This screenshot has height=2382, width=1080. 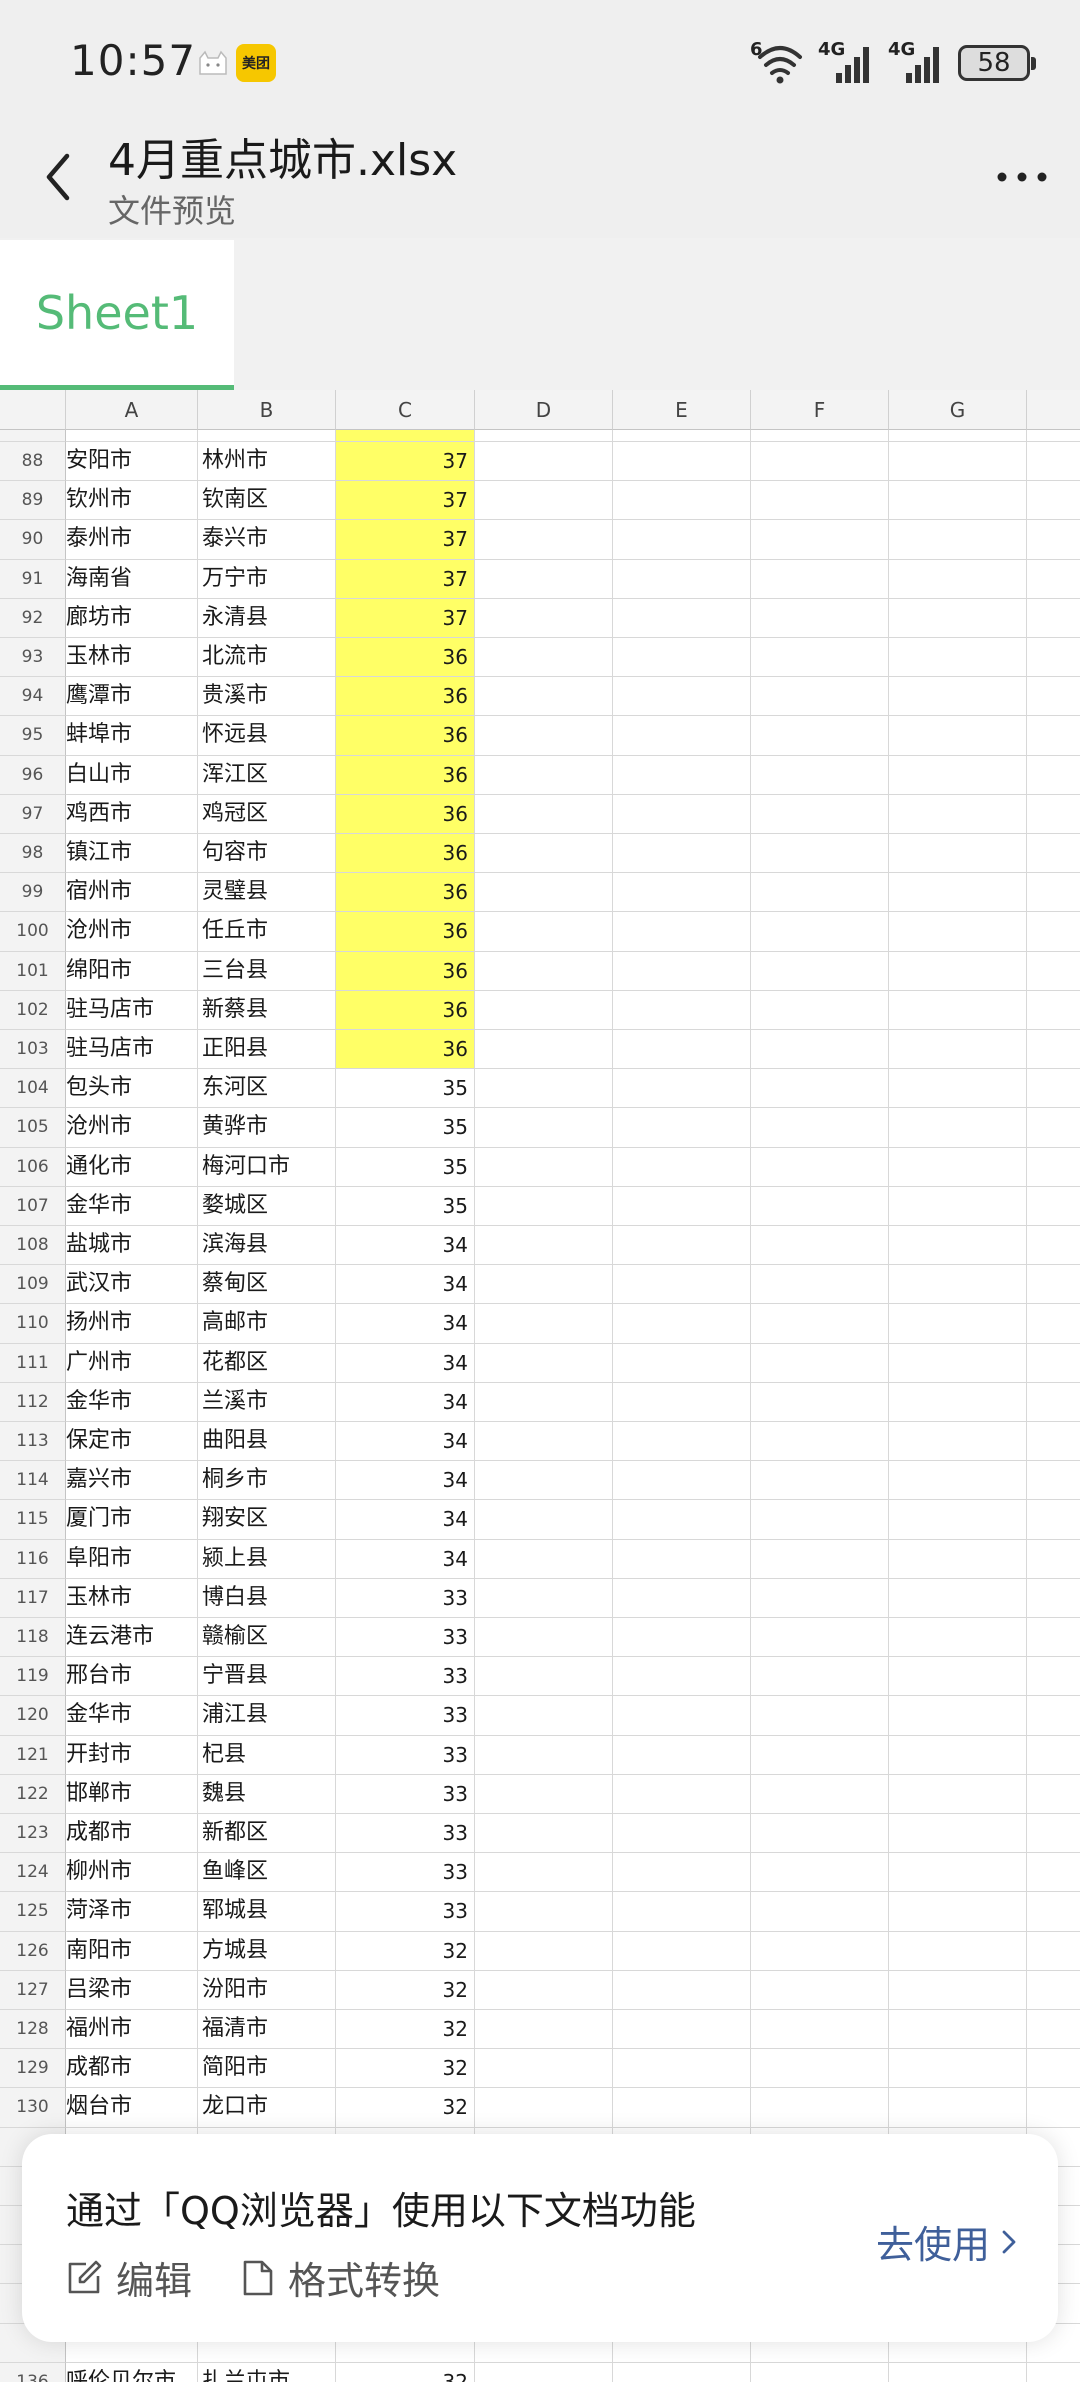 What do you see at coordinates (33, 618) in the screenshot?
I see `row-number: 92` at bounding box center [33, 618].